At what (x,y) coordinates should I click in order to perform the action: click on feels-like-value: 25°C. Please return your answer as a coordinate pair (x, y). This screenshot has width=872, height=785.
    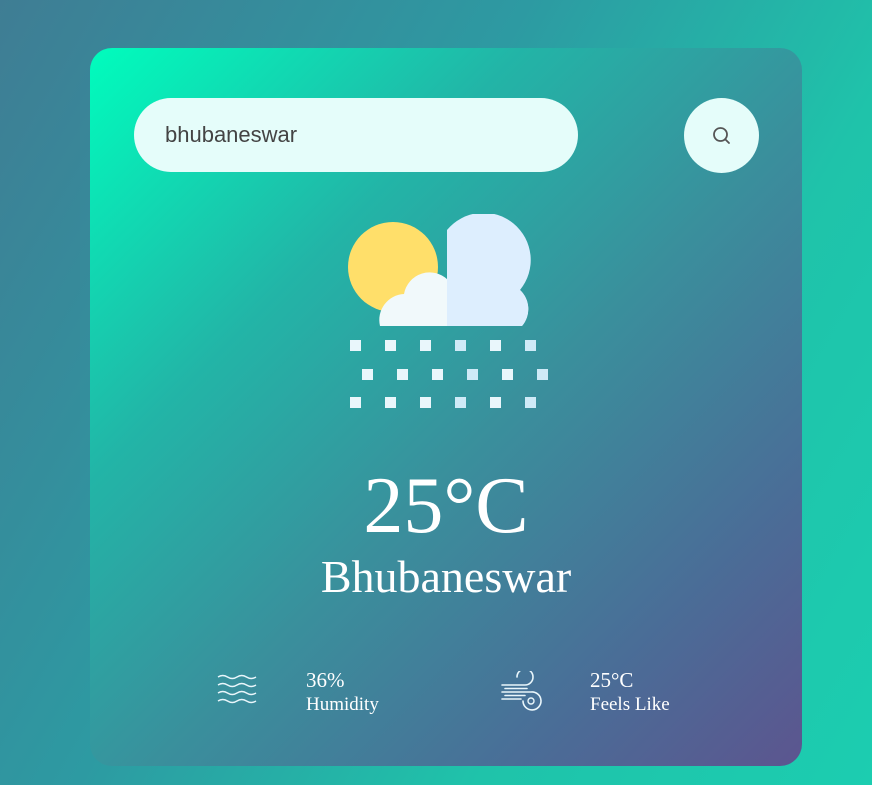
    Looking at the image, I should click on (612, 680).